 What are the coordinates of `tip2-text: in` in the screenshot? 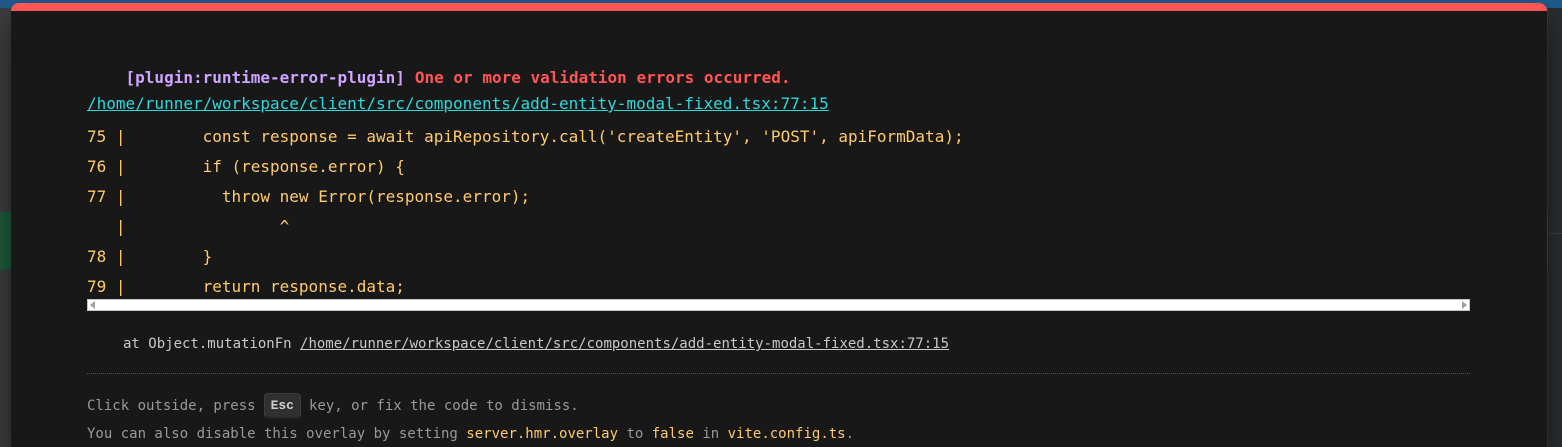 It's located at (710, 434).